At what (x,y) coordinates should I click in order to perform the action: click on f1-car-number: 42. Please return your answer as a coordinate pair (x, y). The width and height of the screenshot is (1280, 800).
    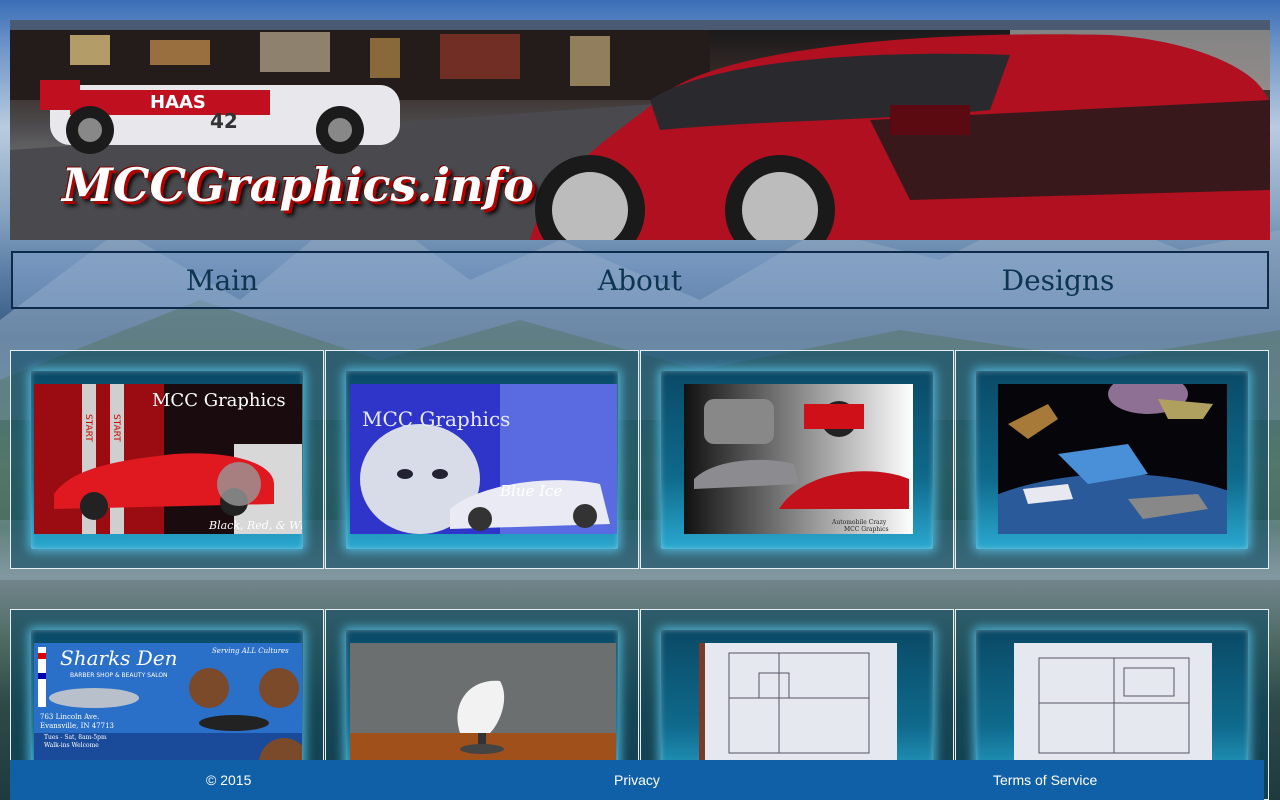
    Looking at the image, I should click on (224, 121).